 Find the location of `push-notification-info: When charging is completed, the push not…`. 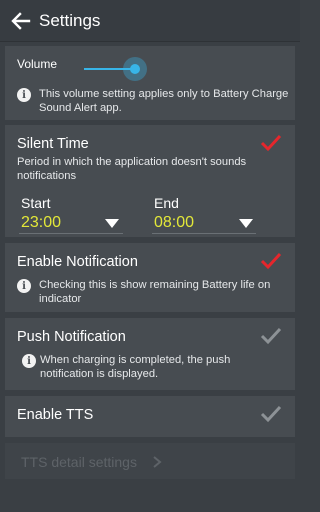

push-notification-info: When charging is completed, the push not… is located at coordinates (135, 367).